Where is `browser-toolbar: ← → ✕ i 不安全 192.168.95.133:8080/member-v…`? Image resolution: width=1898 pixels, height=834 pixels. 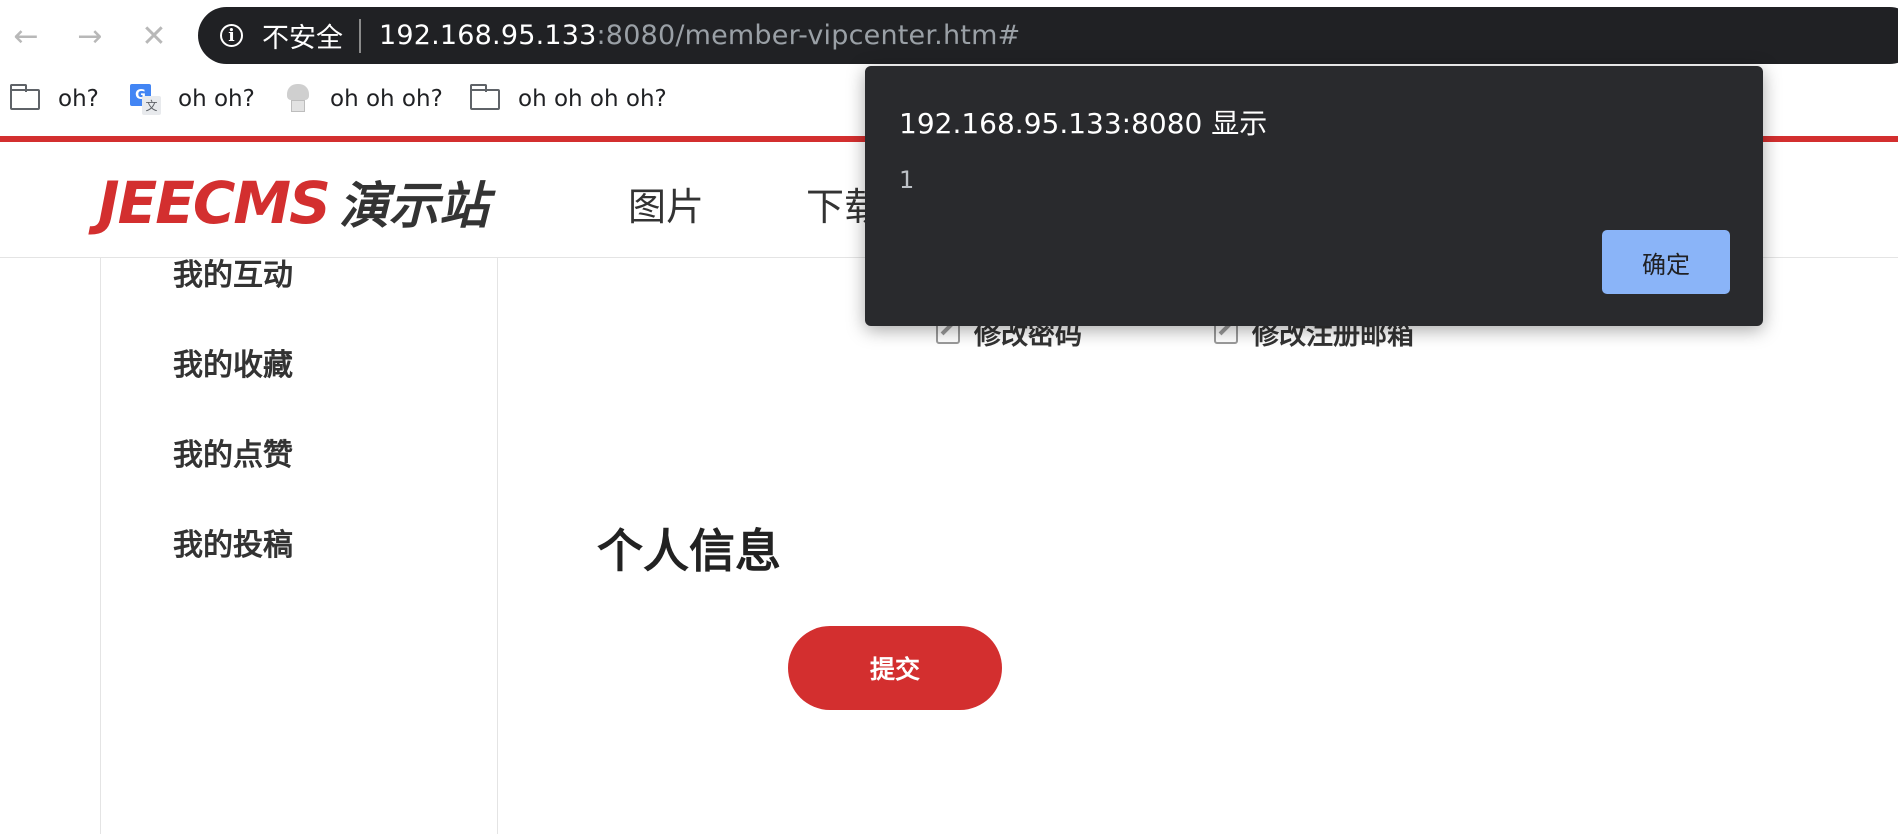
browser-toolbar: ← → ✕ i 不安全 192.168.95.133:8080/member-v… is located at coordinates (949, 35).